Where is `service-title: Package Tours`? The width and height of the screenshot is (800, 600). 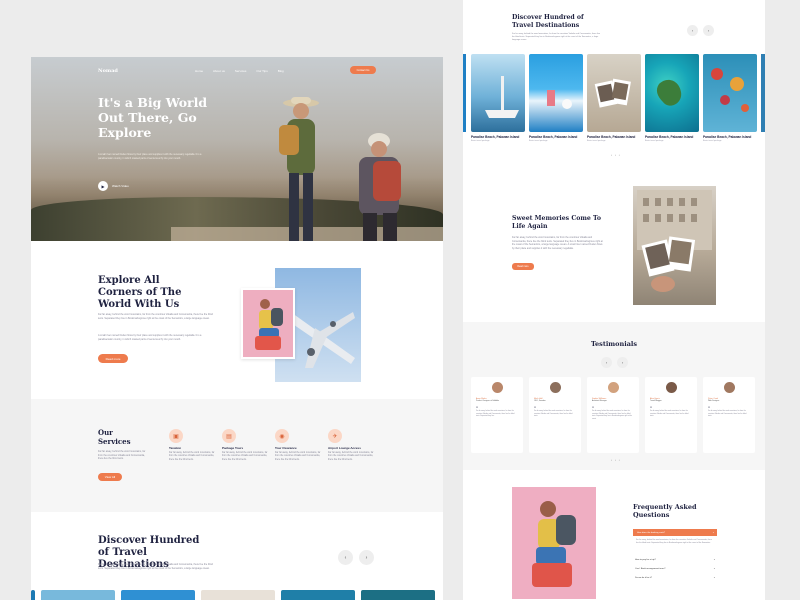
service-title: Package Tours is located at coordinates (233, 448).